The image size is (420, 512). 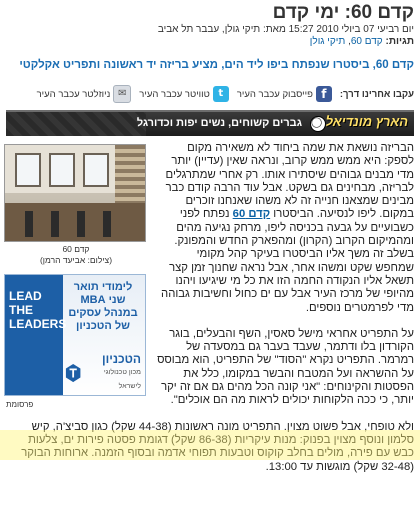 I want to click on page-title: קדם 60: ימי קדם, so click(x=343, y=12).